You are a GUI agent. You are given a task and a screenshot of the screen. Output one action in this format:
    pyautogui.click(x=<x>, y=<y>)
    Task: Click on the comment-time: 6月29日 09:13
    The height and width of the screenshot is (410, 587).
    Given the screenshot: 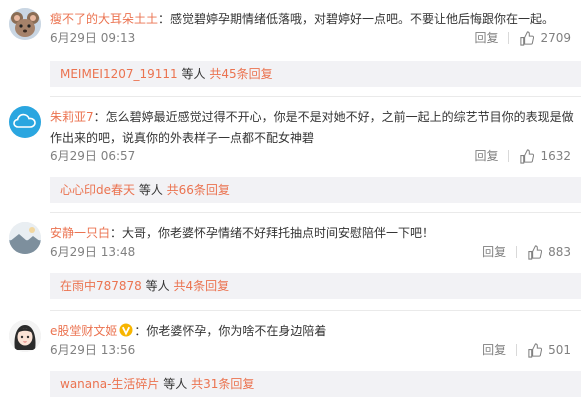 What is the action you would take?
    pyautogui.click(x=93, y=38)
    